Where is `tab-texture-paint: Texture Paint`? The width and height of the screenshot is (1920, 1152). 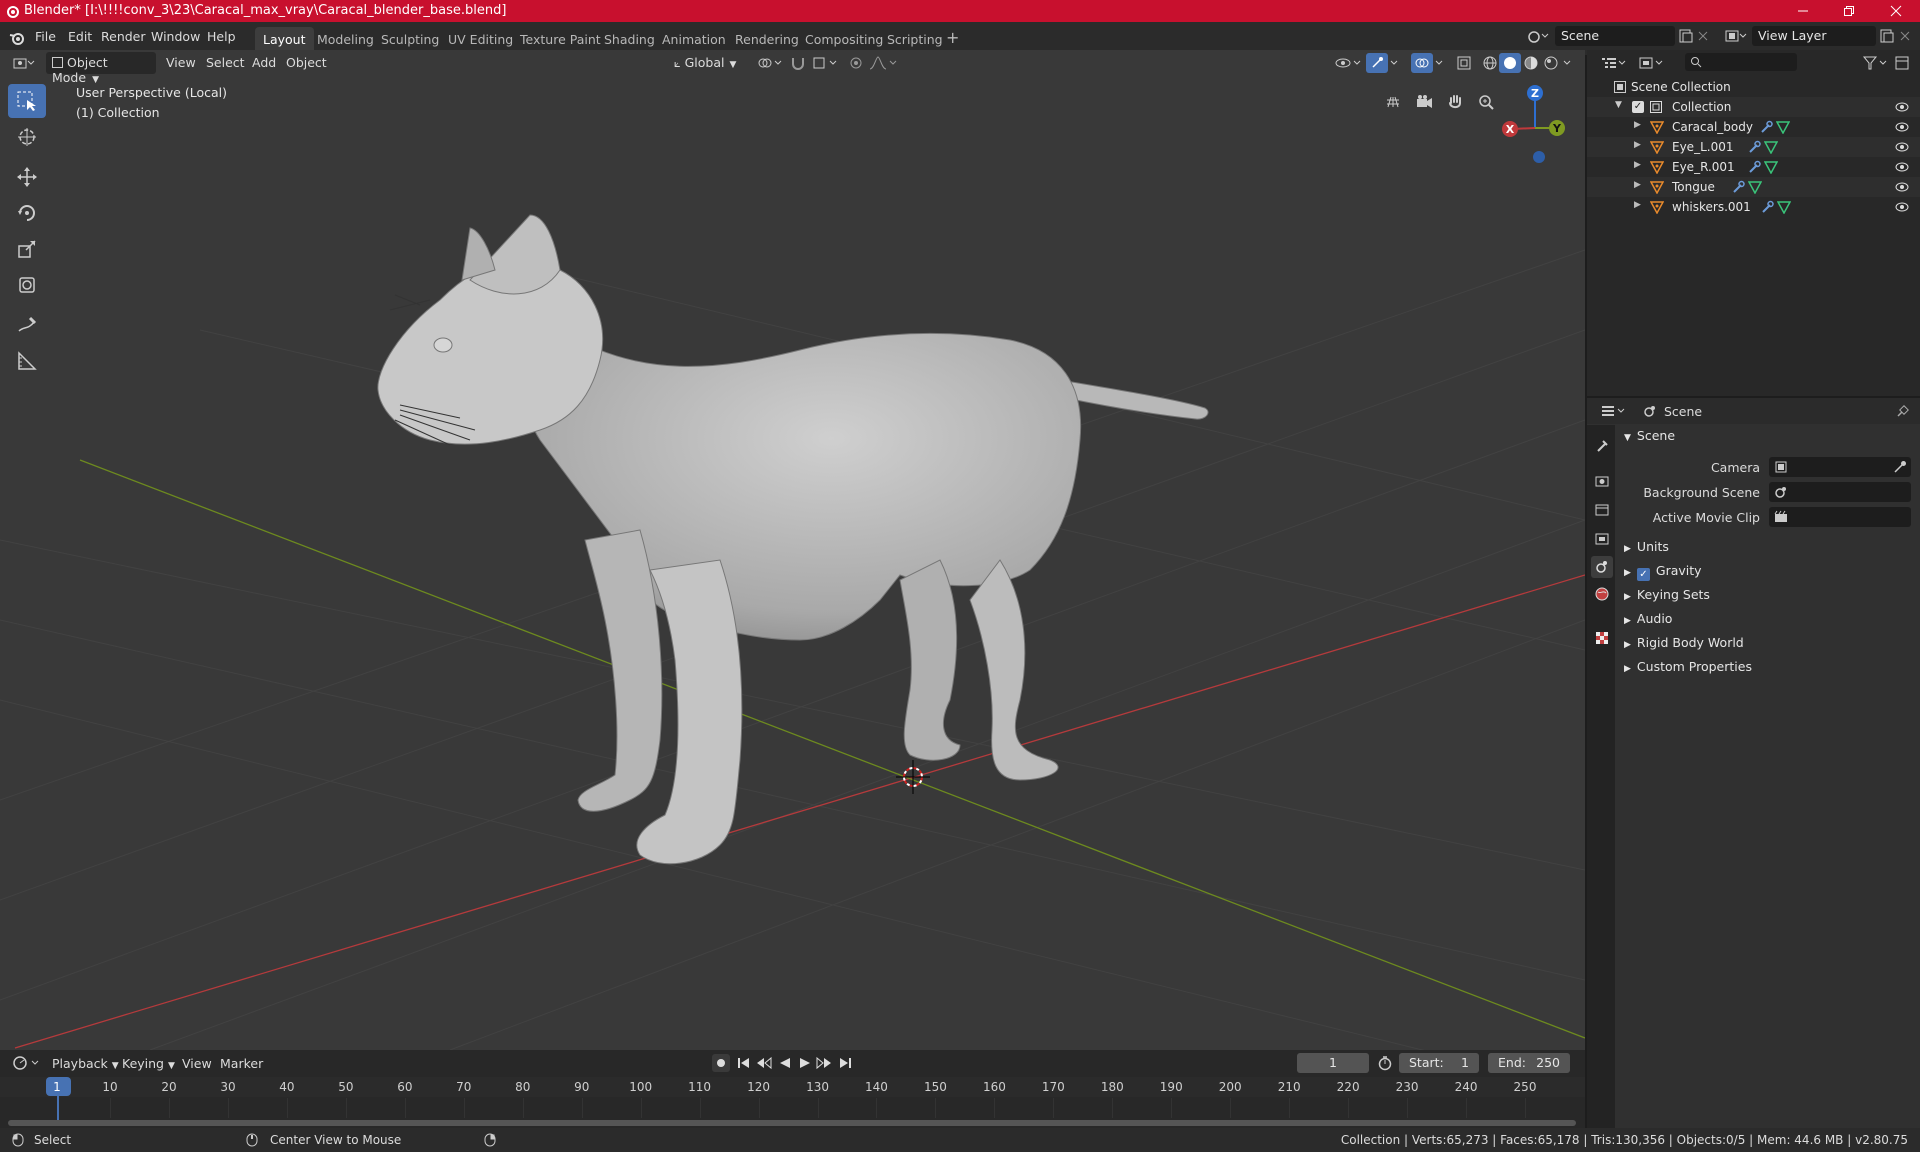
tab-texture-paint: Texture Paint is located at coordinates (560, 38).